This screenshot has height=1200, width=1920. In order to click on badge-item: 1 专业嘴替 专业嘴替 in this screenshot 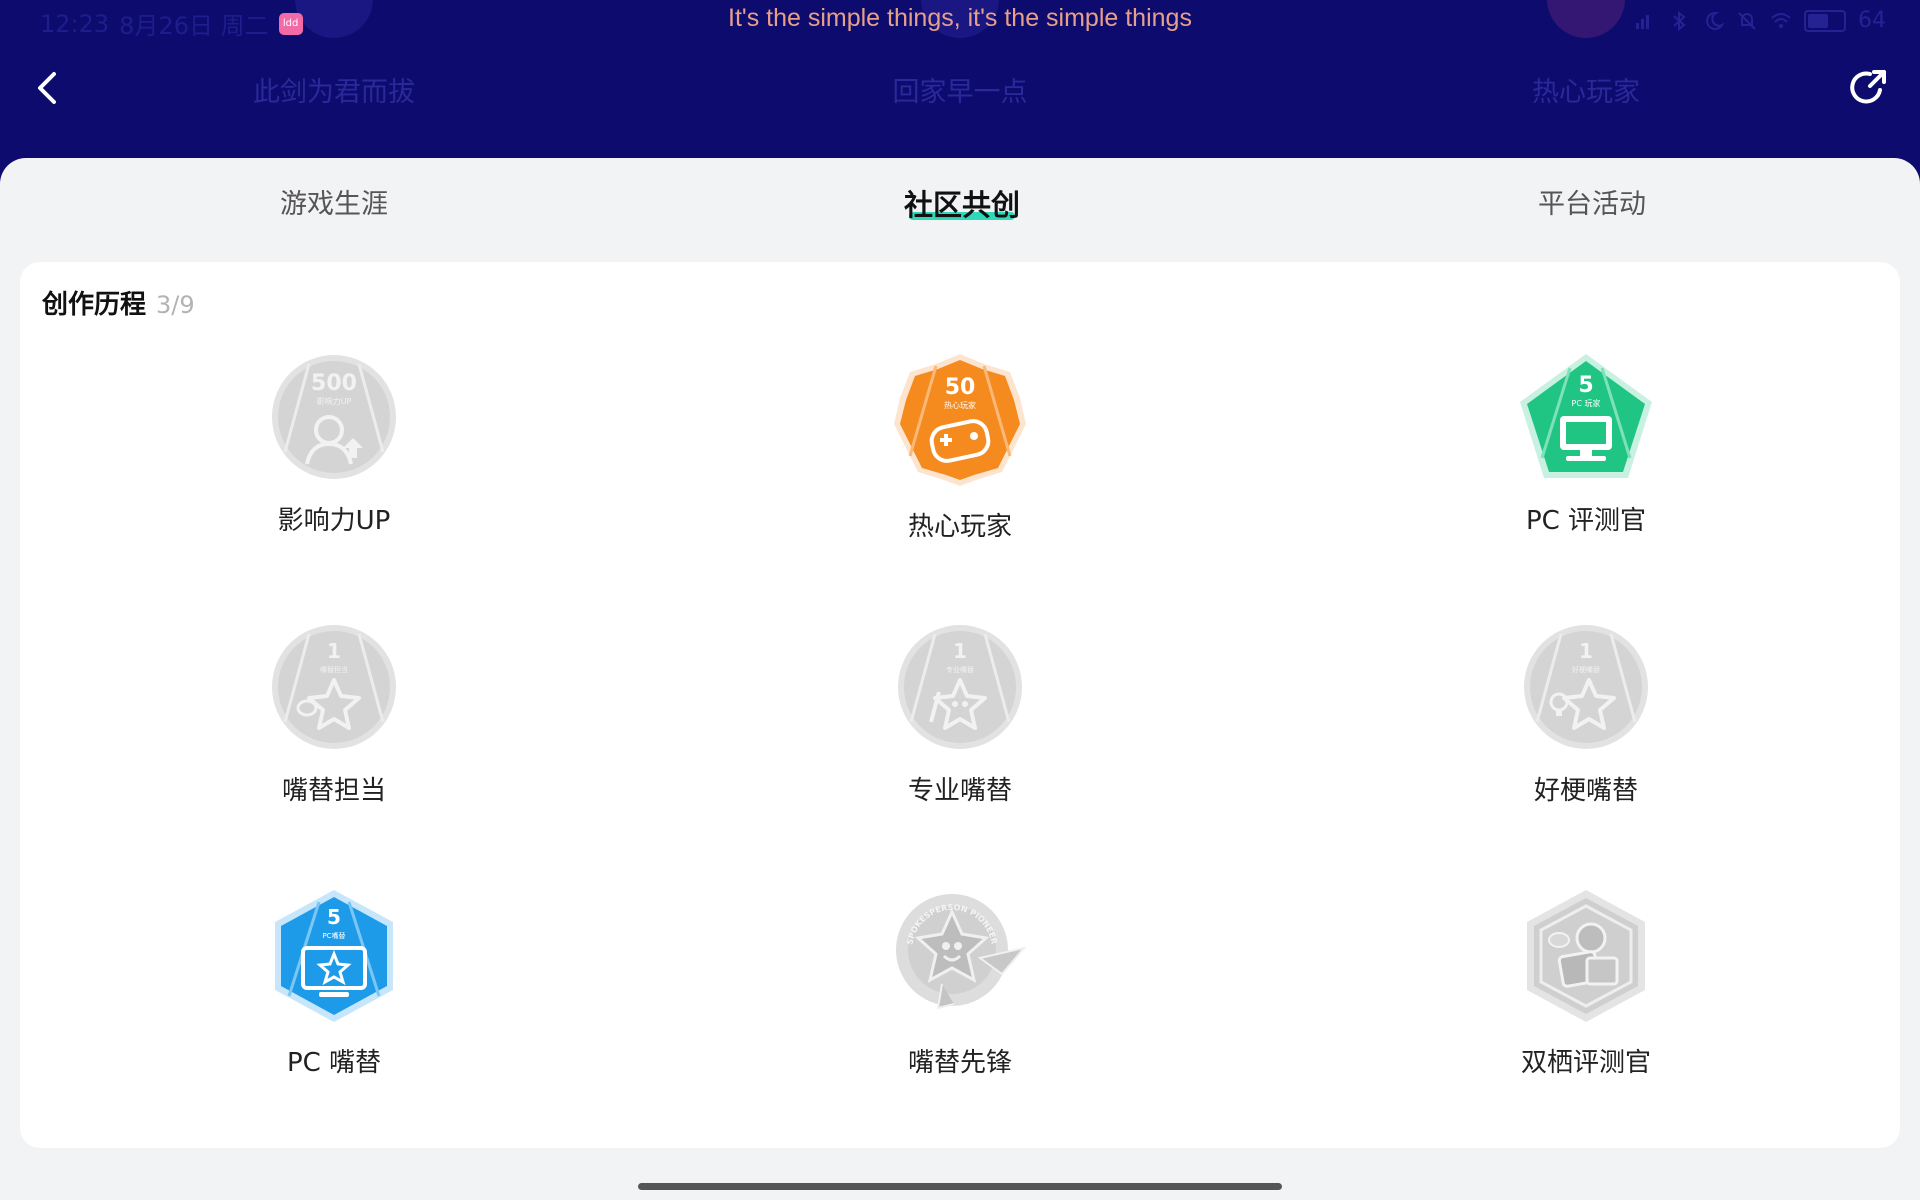, I will do `click(960, 714)`.